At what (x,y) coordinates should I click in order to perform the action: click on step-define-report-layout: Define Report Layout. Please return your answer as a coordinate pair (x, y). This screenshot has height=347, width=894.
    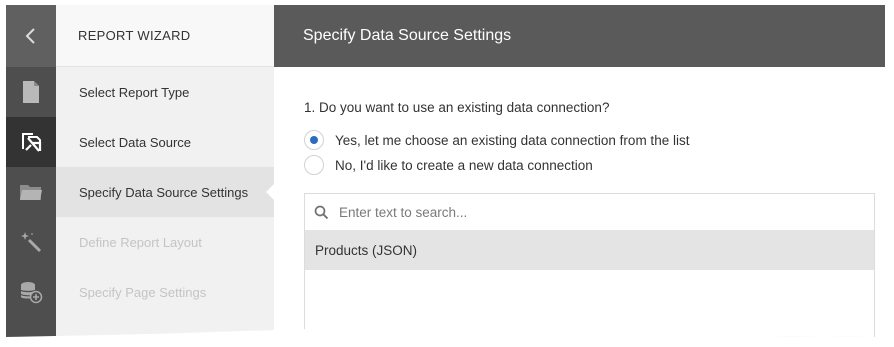
    Looking at the image, I should click on (165, 242).